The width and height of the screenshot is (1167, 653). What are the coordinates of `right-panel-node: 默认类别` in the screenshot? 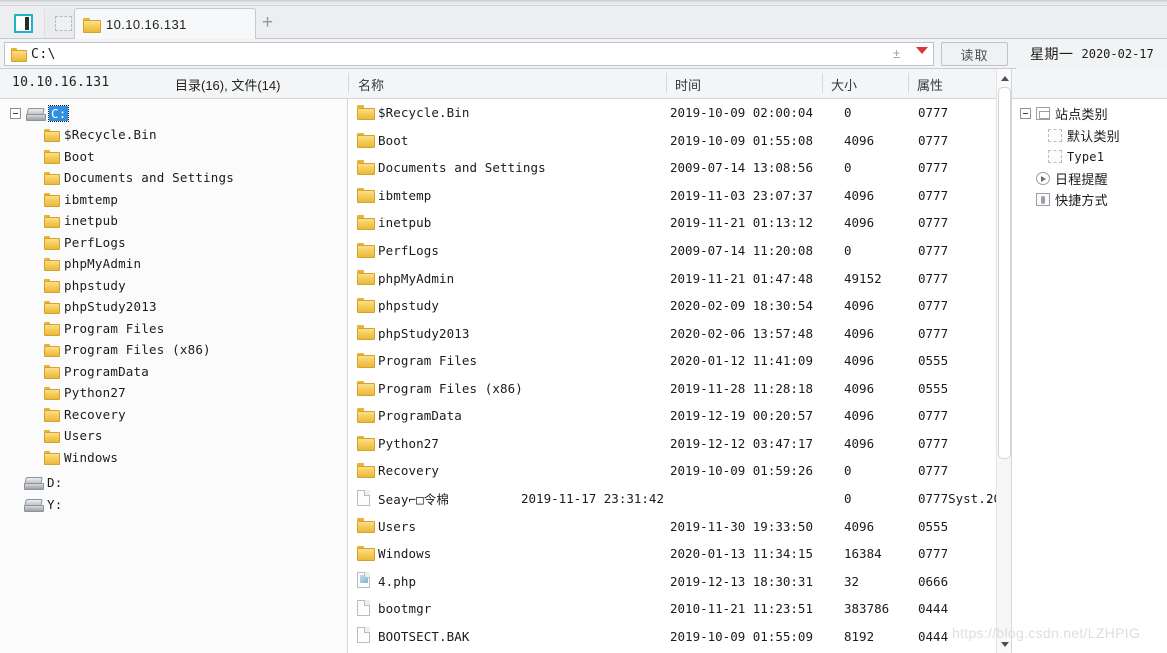 It's located at (1084, 135).